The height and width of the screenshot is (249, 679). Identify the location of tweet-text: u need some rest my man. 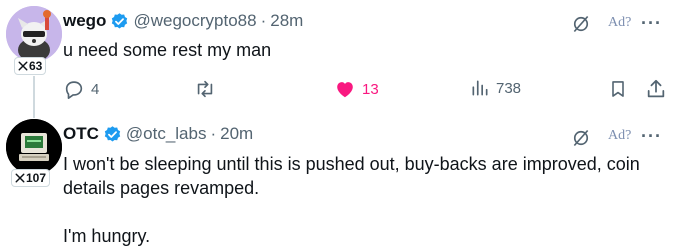
(167, 50).